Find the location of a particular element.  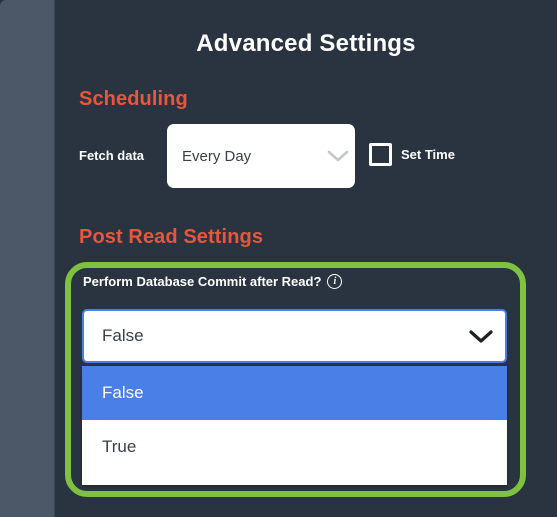

dropdown-option-true: True is located at coordinates (294, 447).